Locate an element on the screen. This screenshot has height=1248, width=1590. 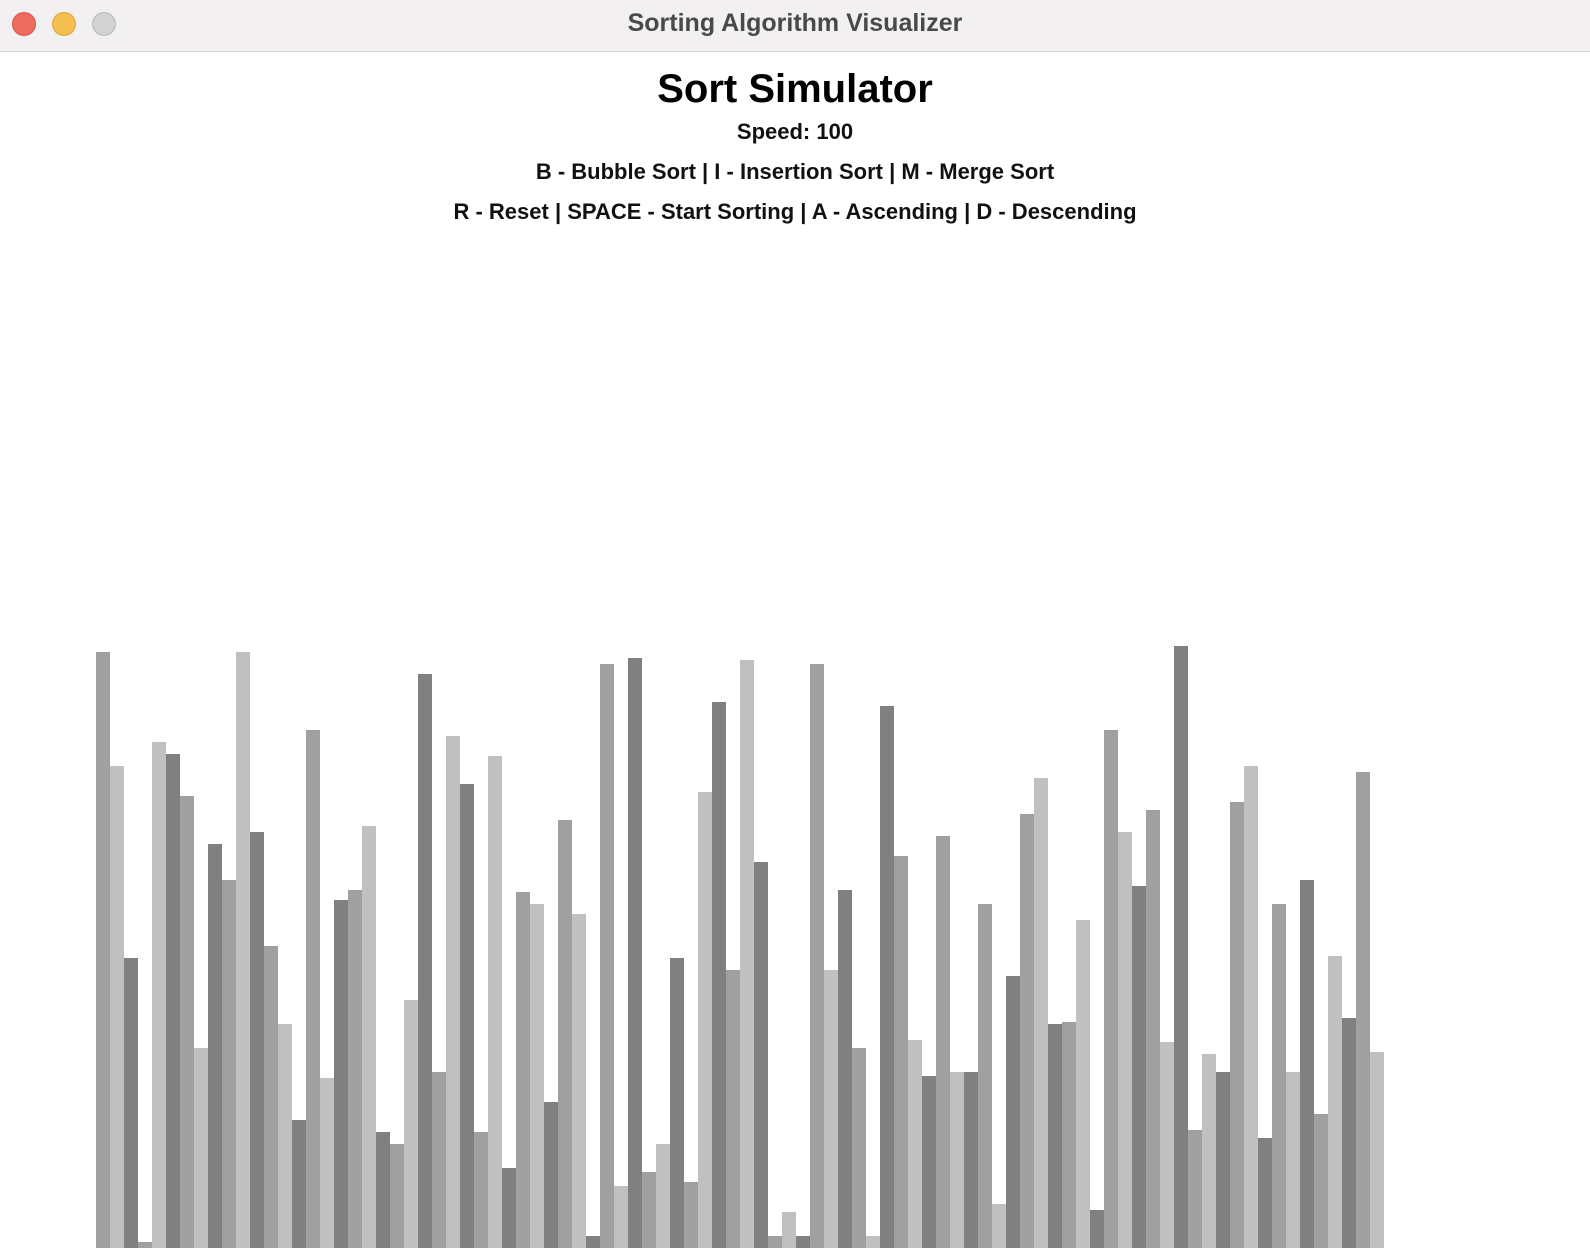
title-bar: Sorting Algorithm Visualizer is located at coordinates (795, 26).